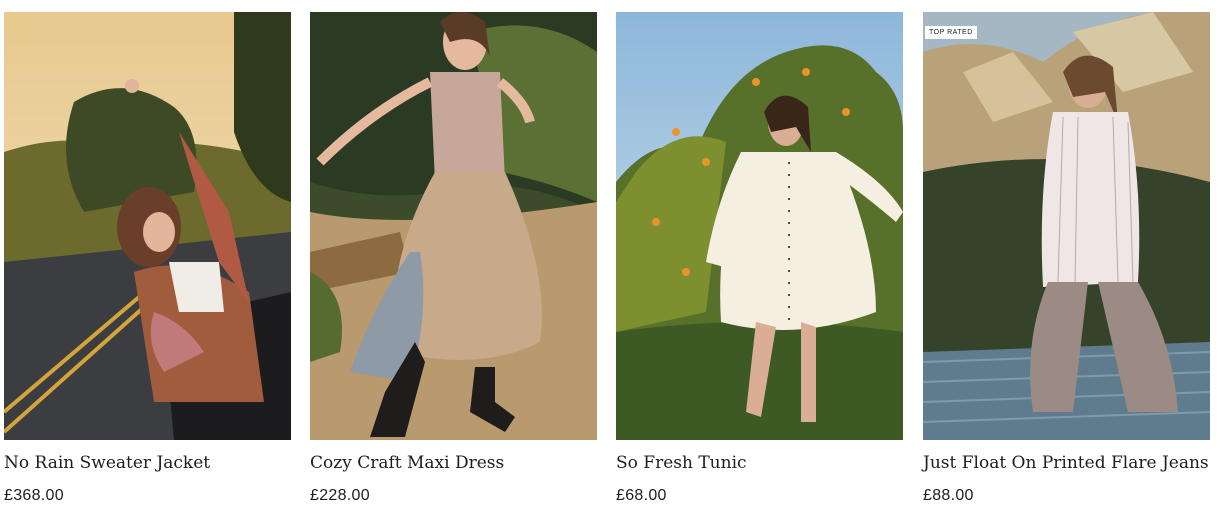 The width and height of the screenshot is (1222, 510). I want to click on product-price: £68.00, so click(641, 495).